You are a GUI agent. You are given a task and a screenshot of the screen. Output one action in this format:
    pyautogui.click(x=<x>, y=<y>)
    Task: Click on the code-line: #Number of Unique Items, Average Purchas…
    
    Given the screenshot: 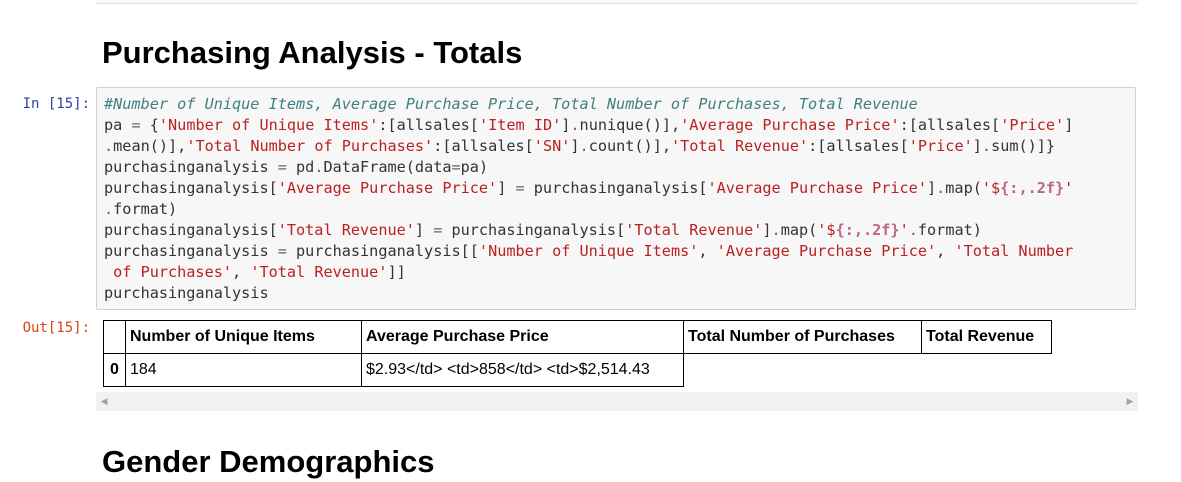 What is the action you would take?
    pyautogui.click(x=616, y=104)
    